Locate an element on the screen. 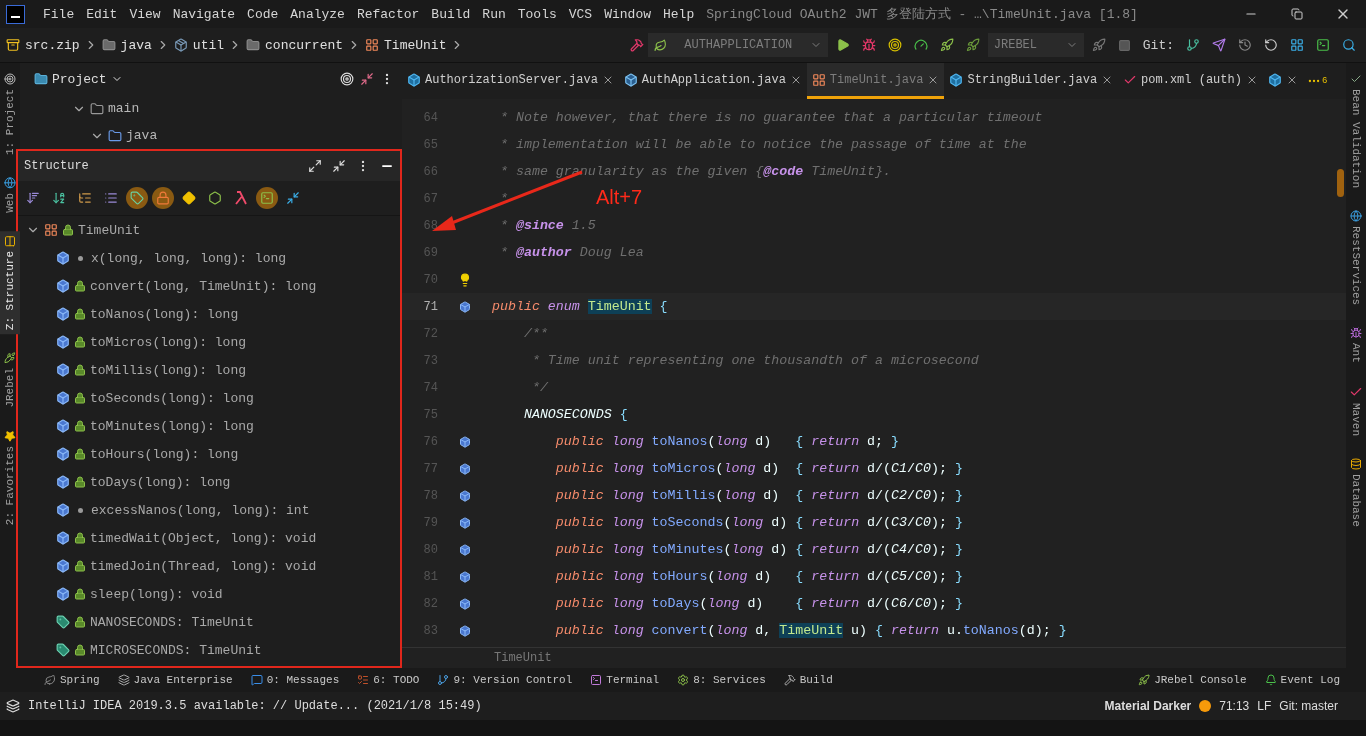 This screenshot has width=1366, height=736. tool-window-tab: 1: Project is located at coordinates (10, 114).